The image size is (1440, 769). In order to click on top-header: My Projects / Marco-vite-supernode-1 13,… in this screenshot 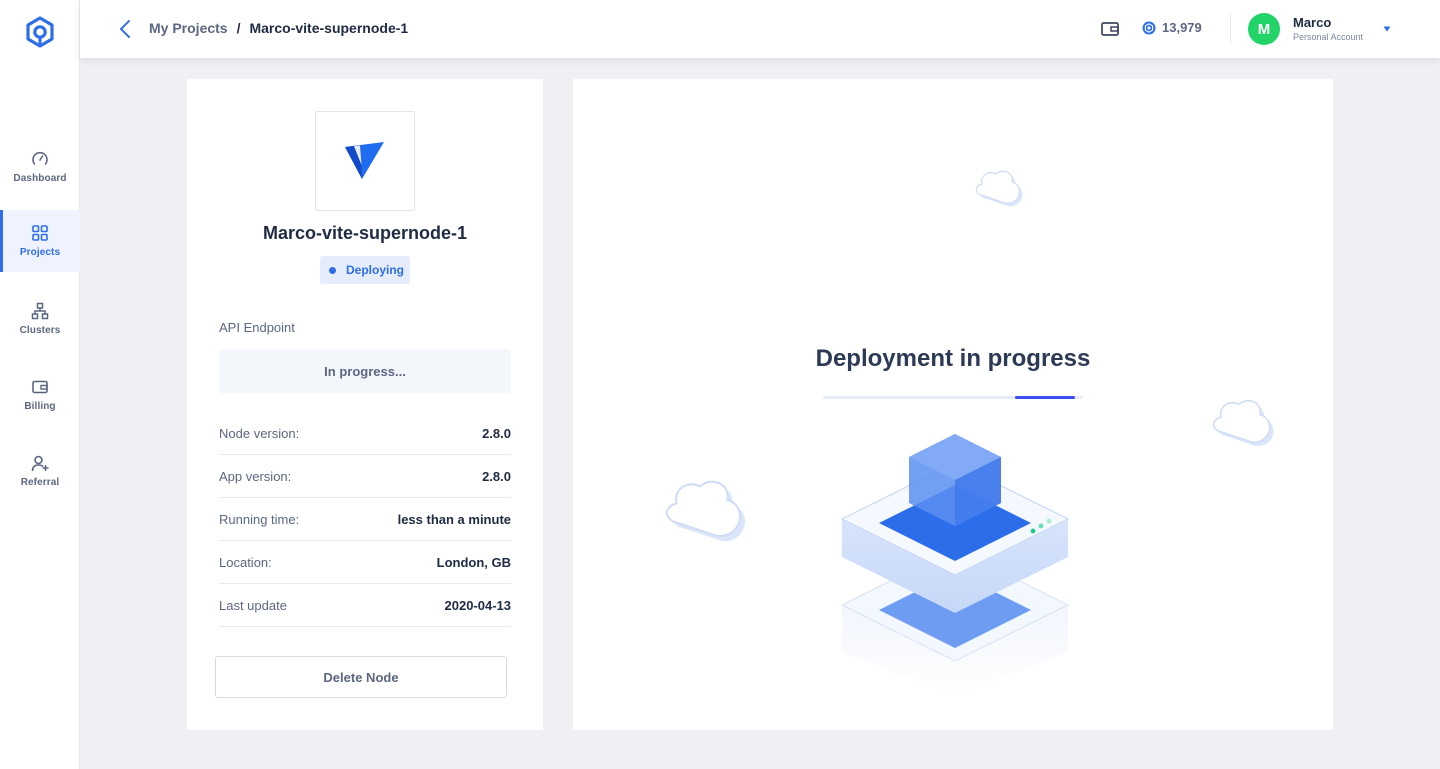, I will do `click(760, 29)`.